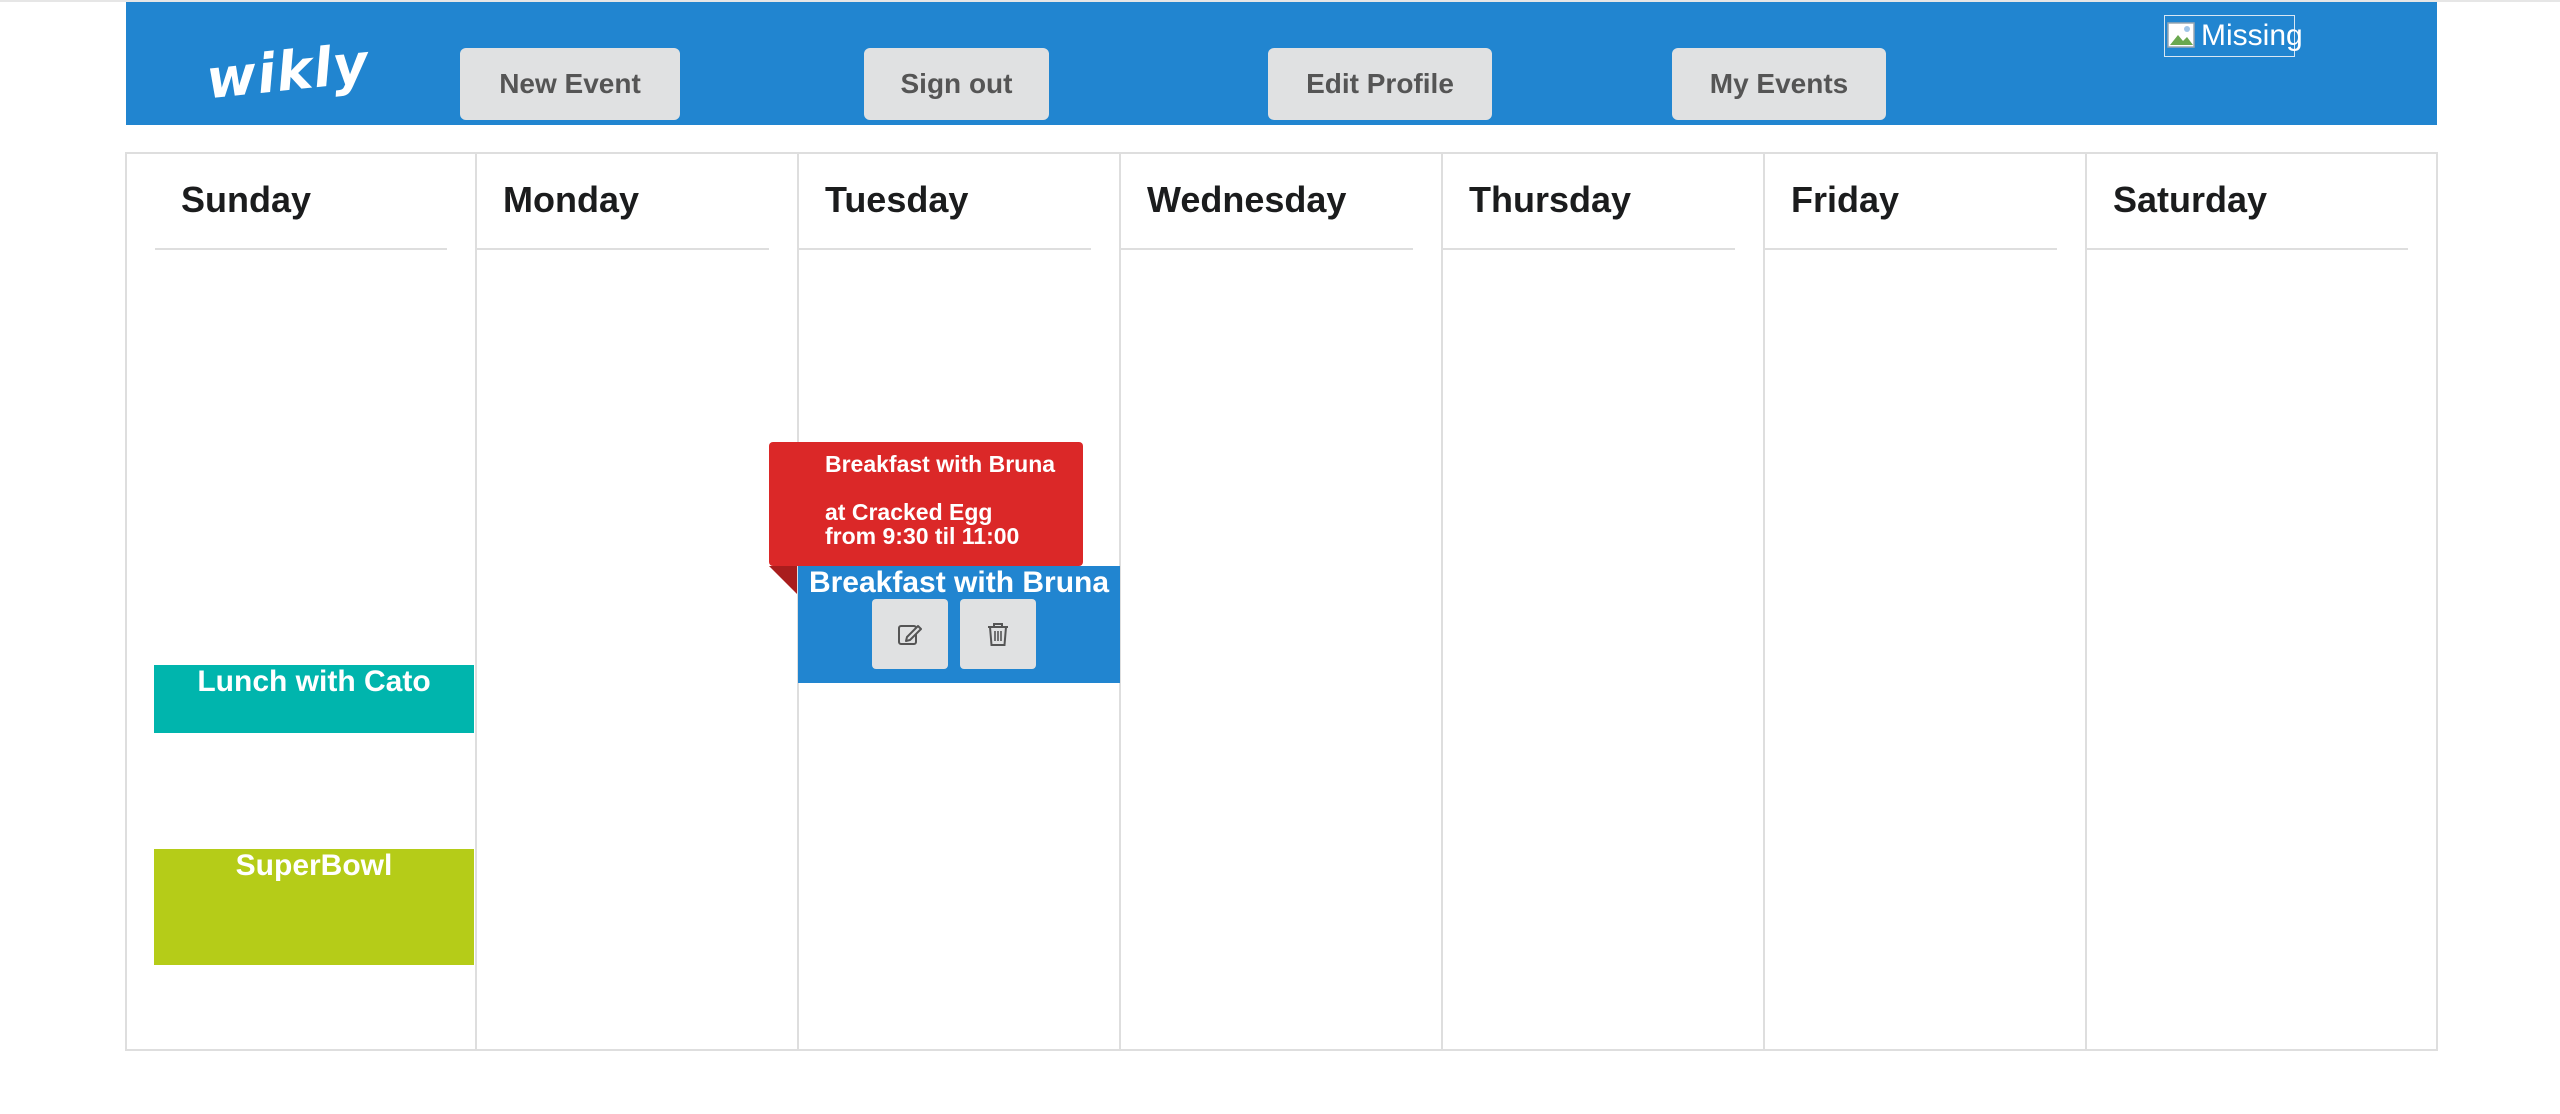  I want to click on avatar: Missing, so click(2233, 36).